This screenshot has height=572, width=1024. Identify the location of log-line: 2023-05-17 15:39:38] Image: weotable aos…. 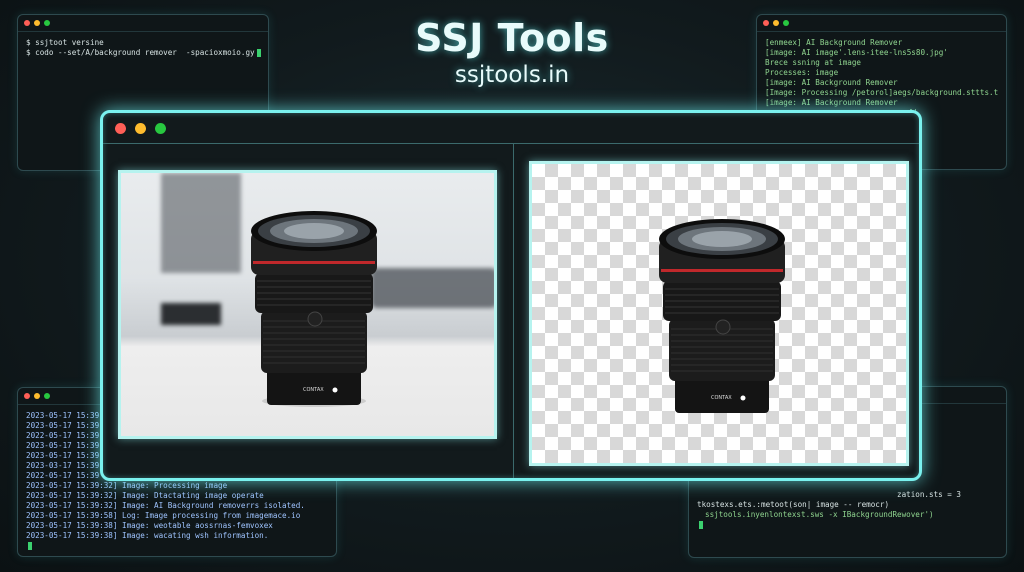
(149, 525).